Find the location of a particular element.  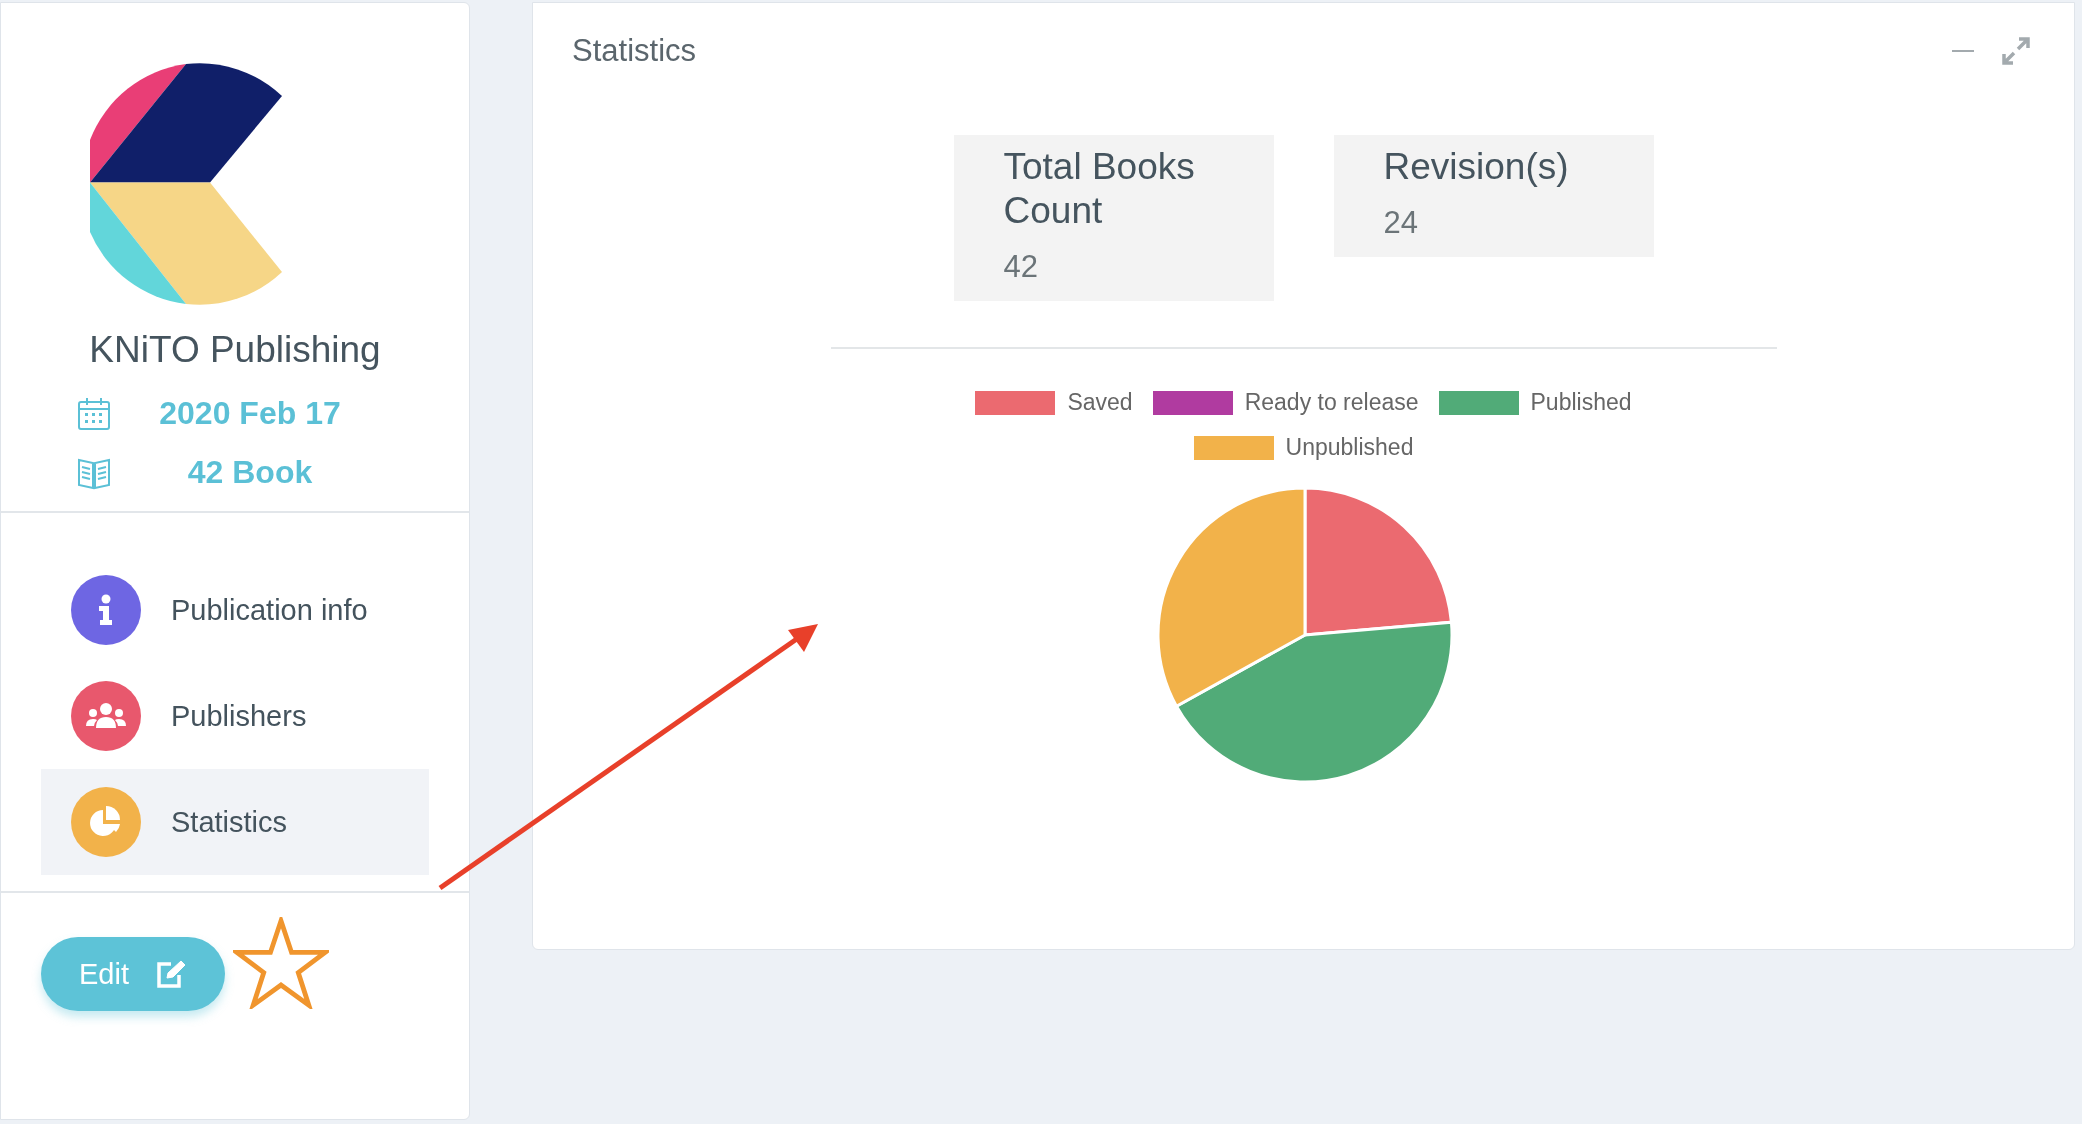

stat-label: Total Books Count is located at coordinates (1099, 189).